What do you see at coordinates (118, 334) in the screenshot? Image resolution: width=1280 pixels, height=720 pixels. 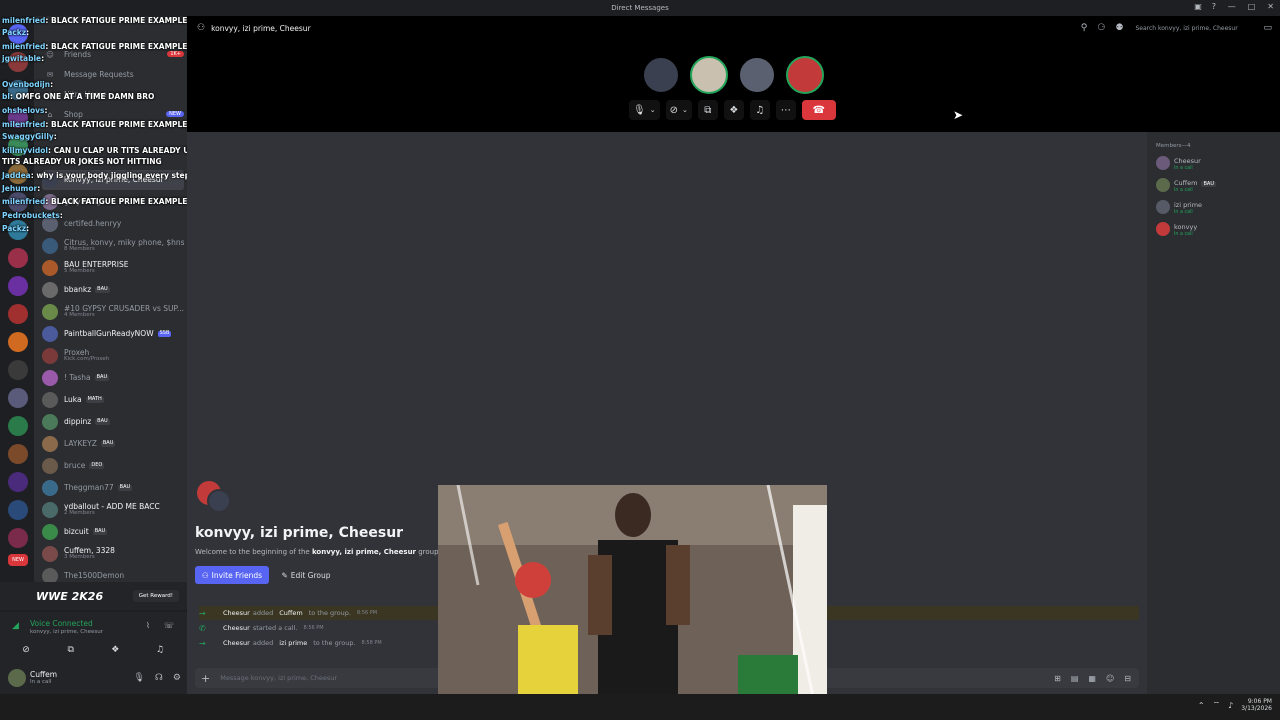 I see `dm-text: PaintballGunReadyNOW SSB` at bounding box center [118, 334].